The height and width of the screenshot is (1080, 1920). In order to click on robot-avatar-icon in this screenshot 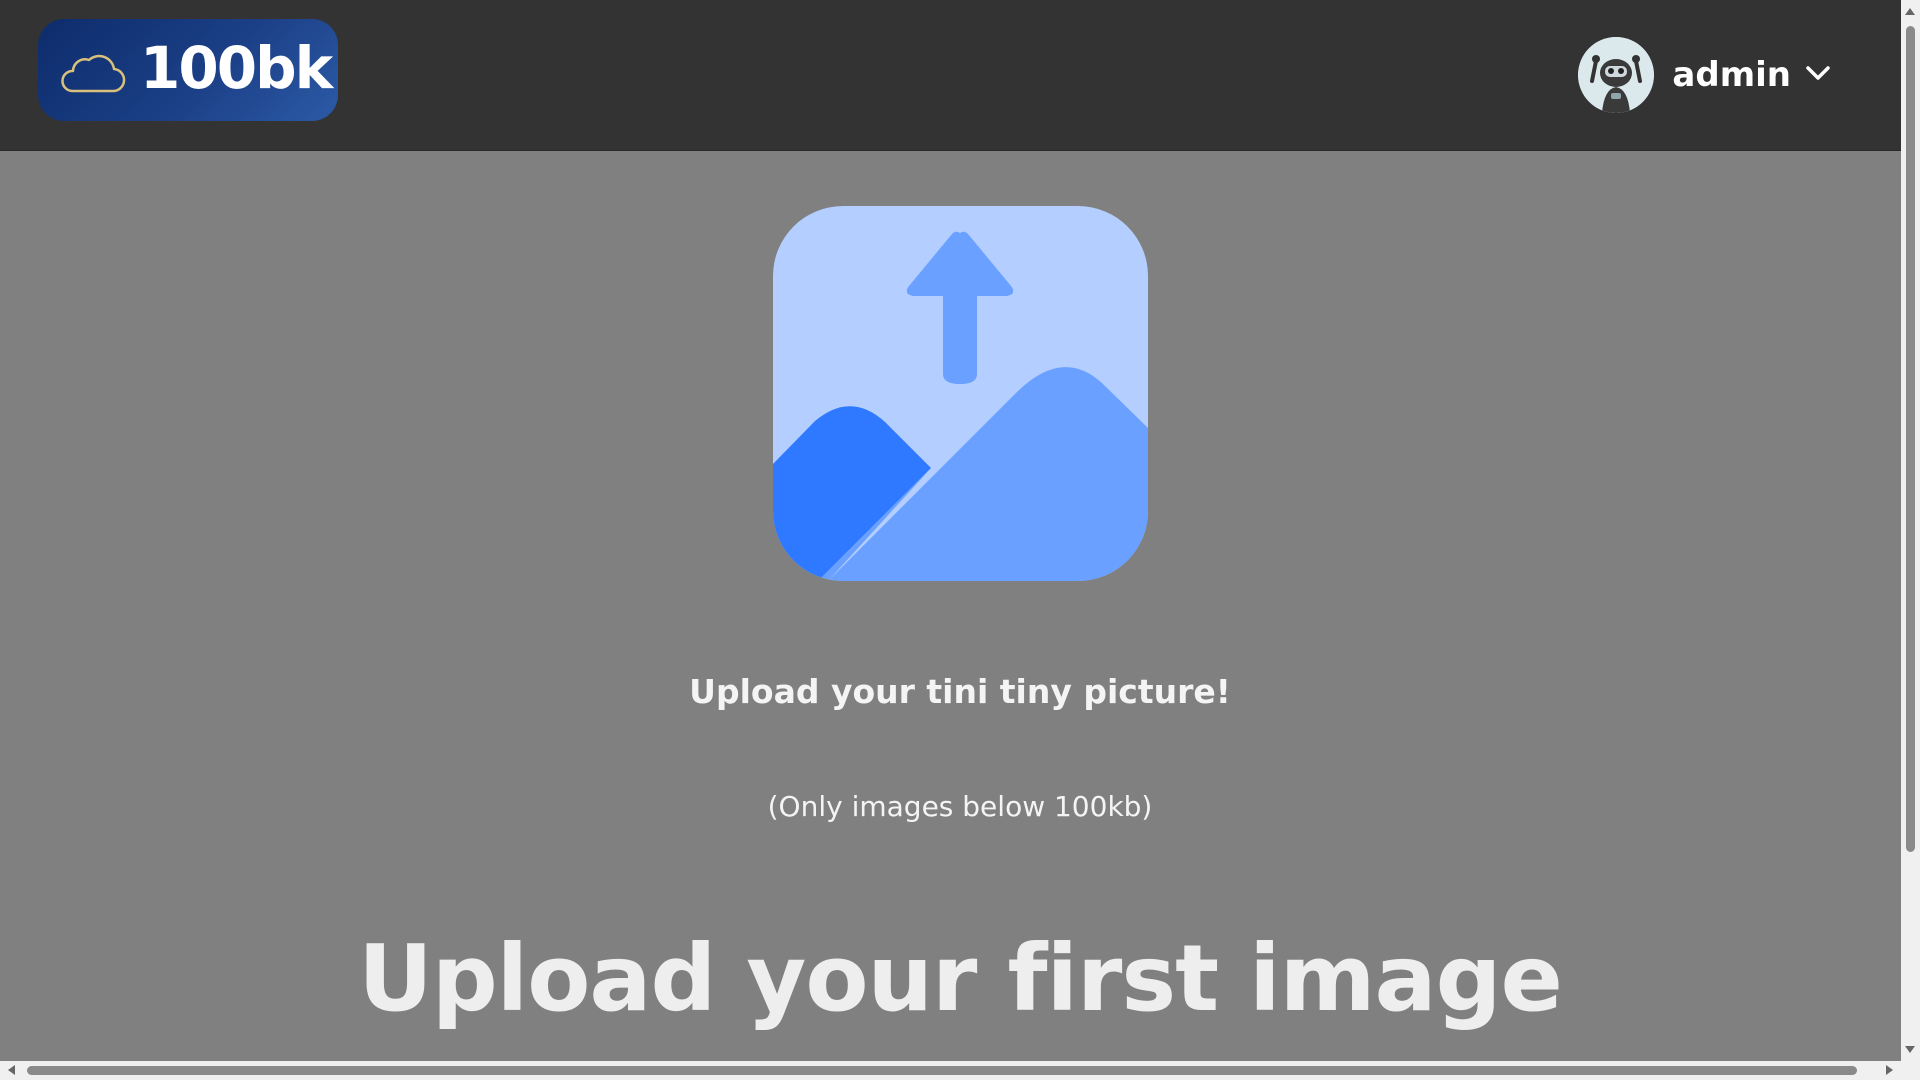, I will do `click(1616, 75)`.